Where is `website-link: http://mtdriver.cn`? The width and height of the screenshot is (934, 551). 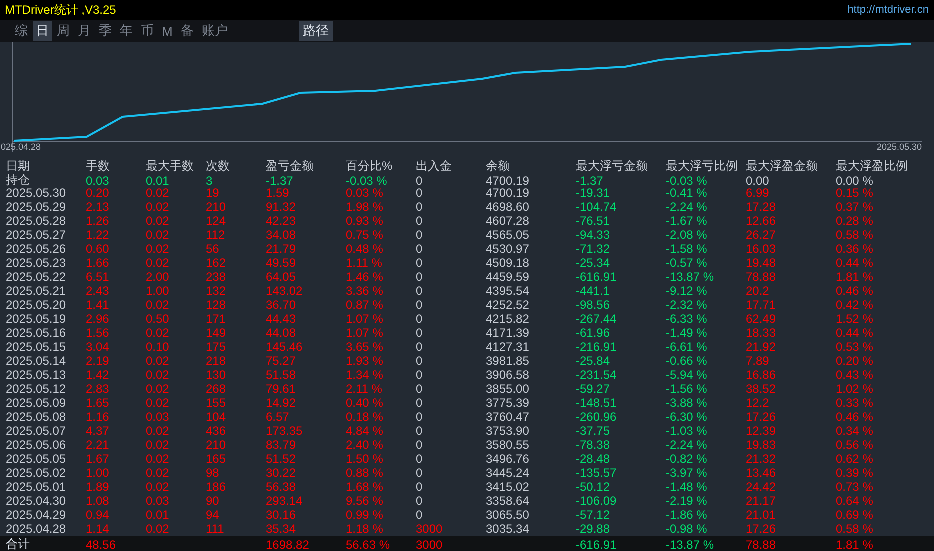 website-link: http://mtdriver.cn is located at coordinates (888, 10).